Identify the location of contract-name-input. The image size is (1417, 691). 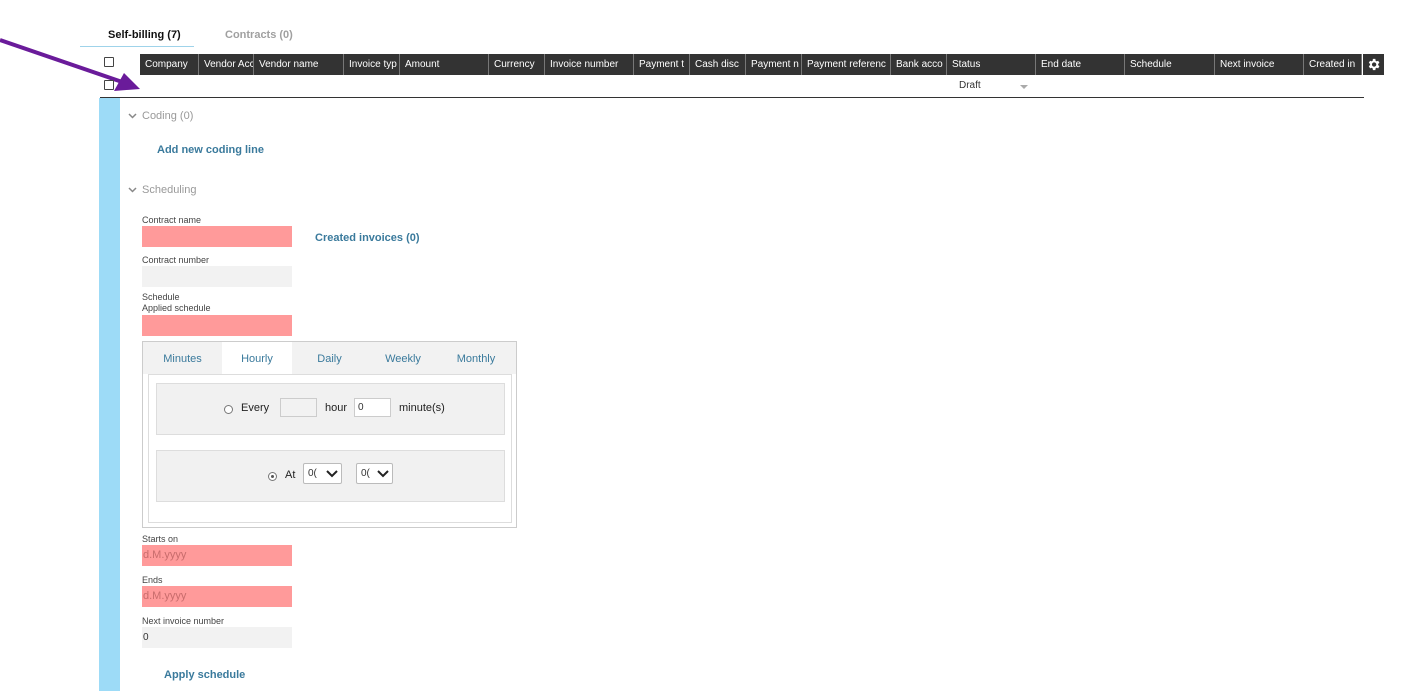
(217, 236).